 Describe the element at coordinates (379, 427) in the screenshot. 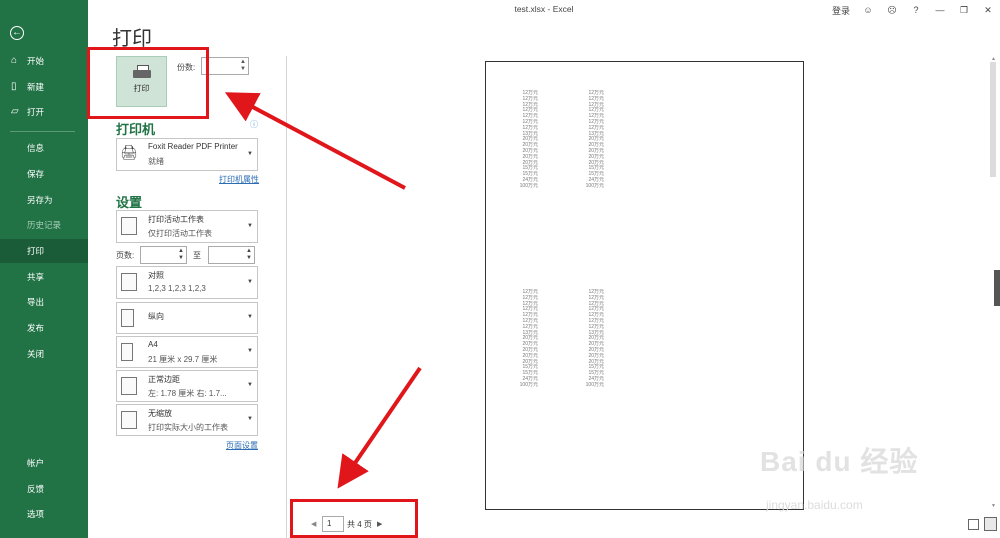

I see `arrow-to-page-nav` at that location.